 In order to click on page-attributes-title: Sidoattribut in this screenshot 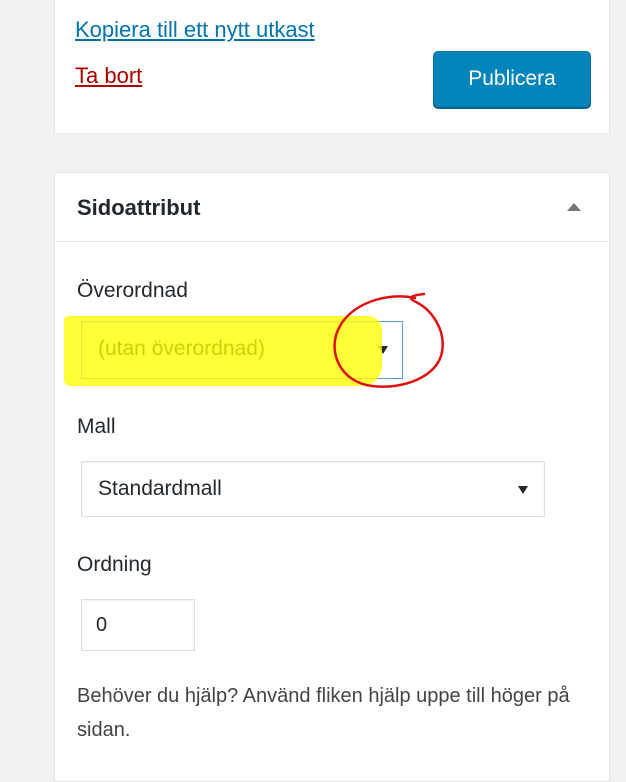, I will do `click(139, 207)`.